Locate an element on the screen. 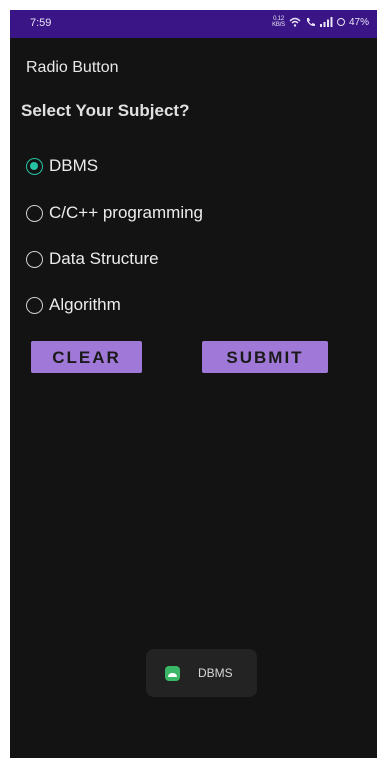 The width and height of the screenshot is (385, 771). toast-text: DBMS is located at coordinates (215, 673).